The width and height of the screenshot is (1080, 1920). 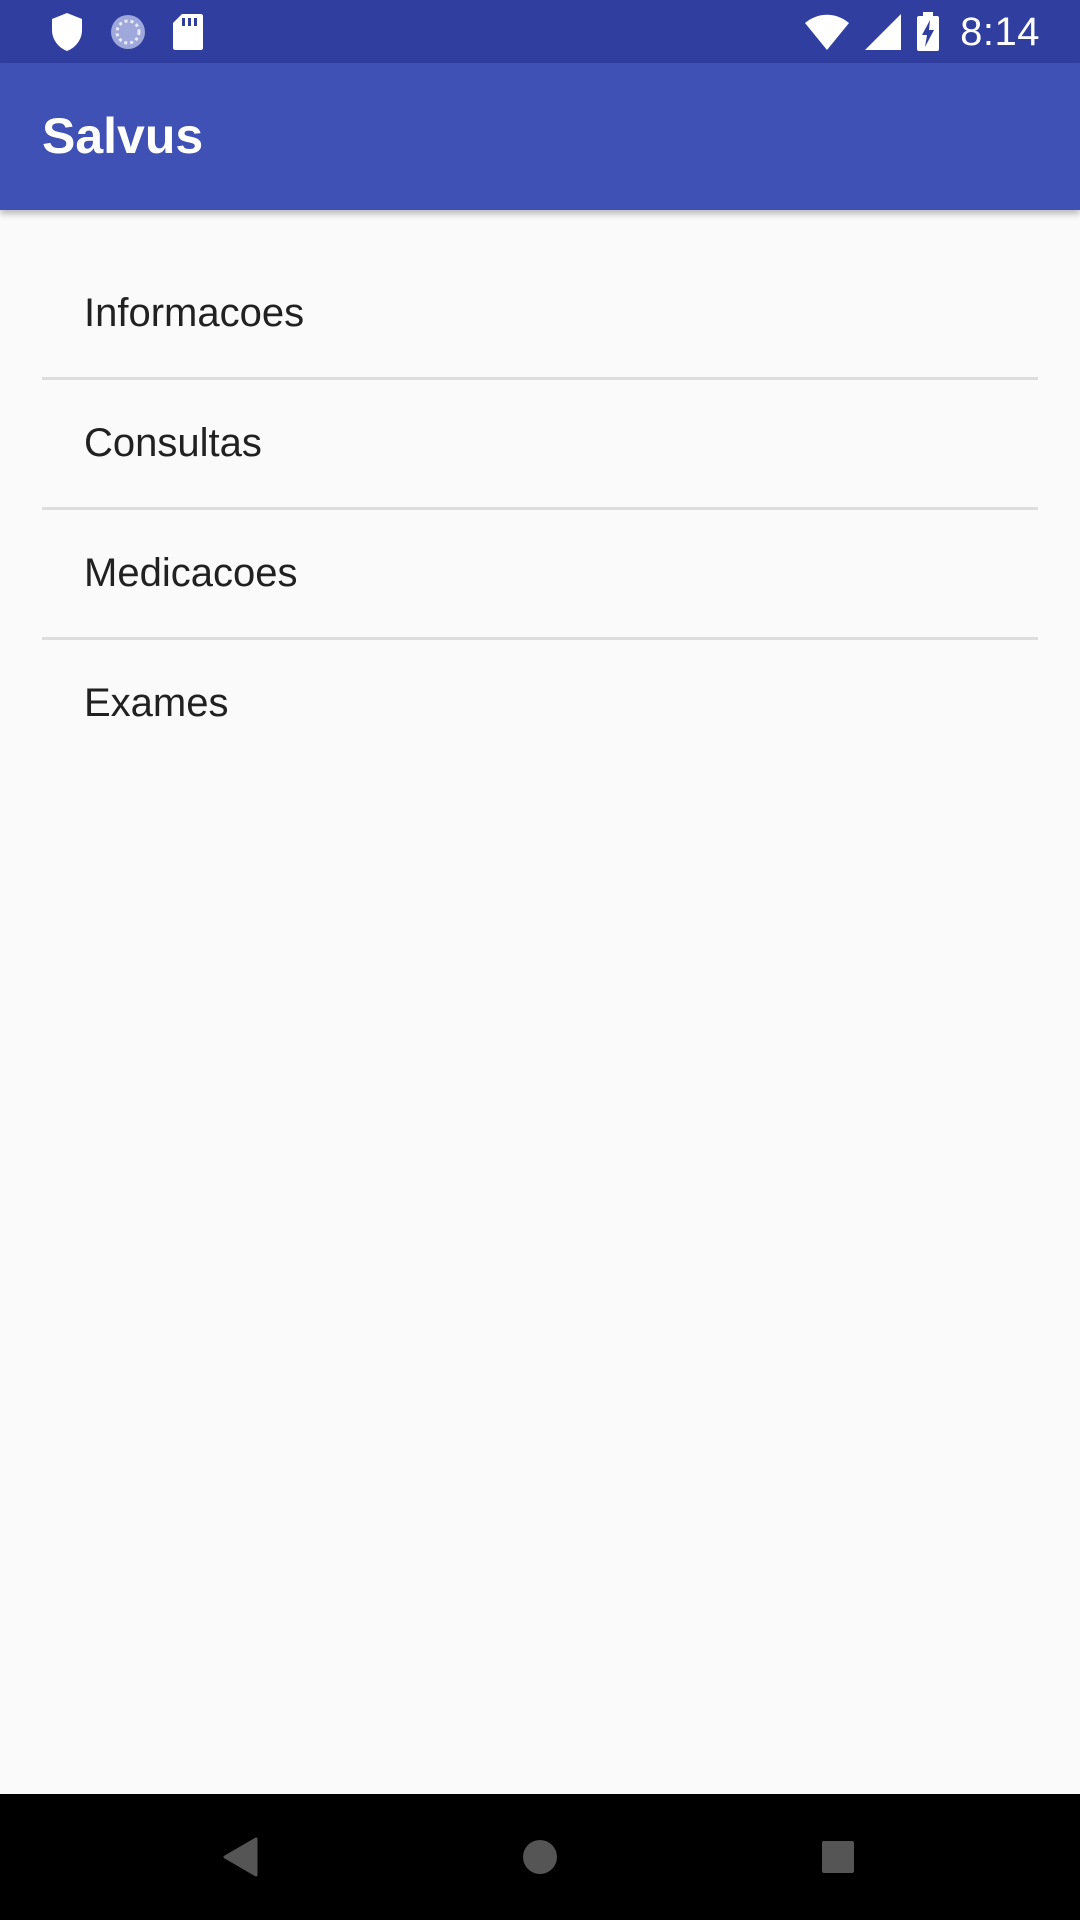 I want to click on menu-item-exames: Exames, so click(x=540, y=703).